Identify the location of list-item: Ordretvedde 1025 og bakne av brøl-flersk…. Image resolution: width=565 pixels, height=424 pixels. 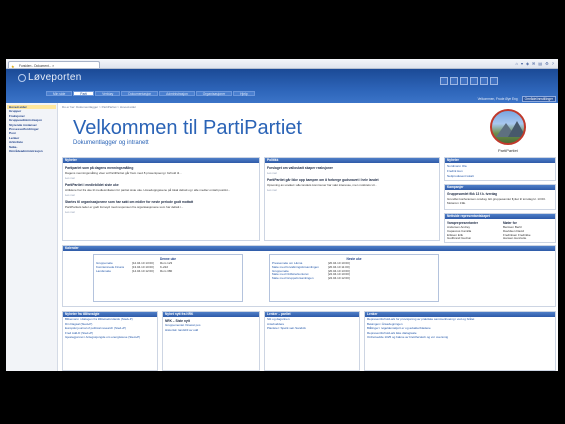
(460, 338).